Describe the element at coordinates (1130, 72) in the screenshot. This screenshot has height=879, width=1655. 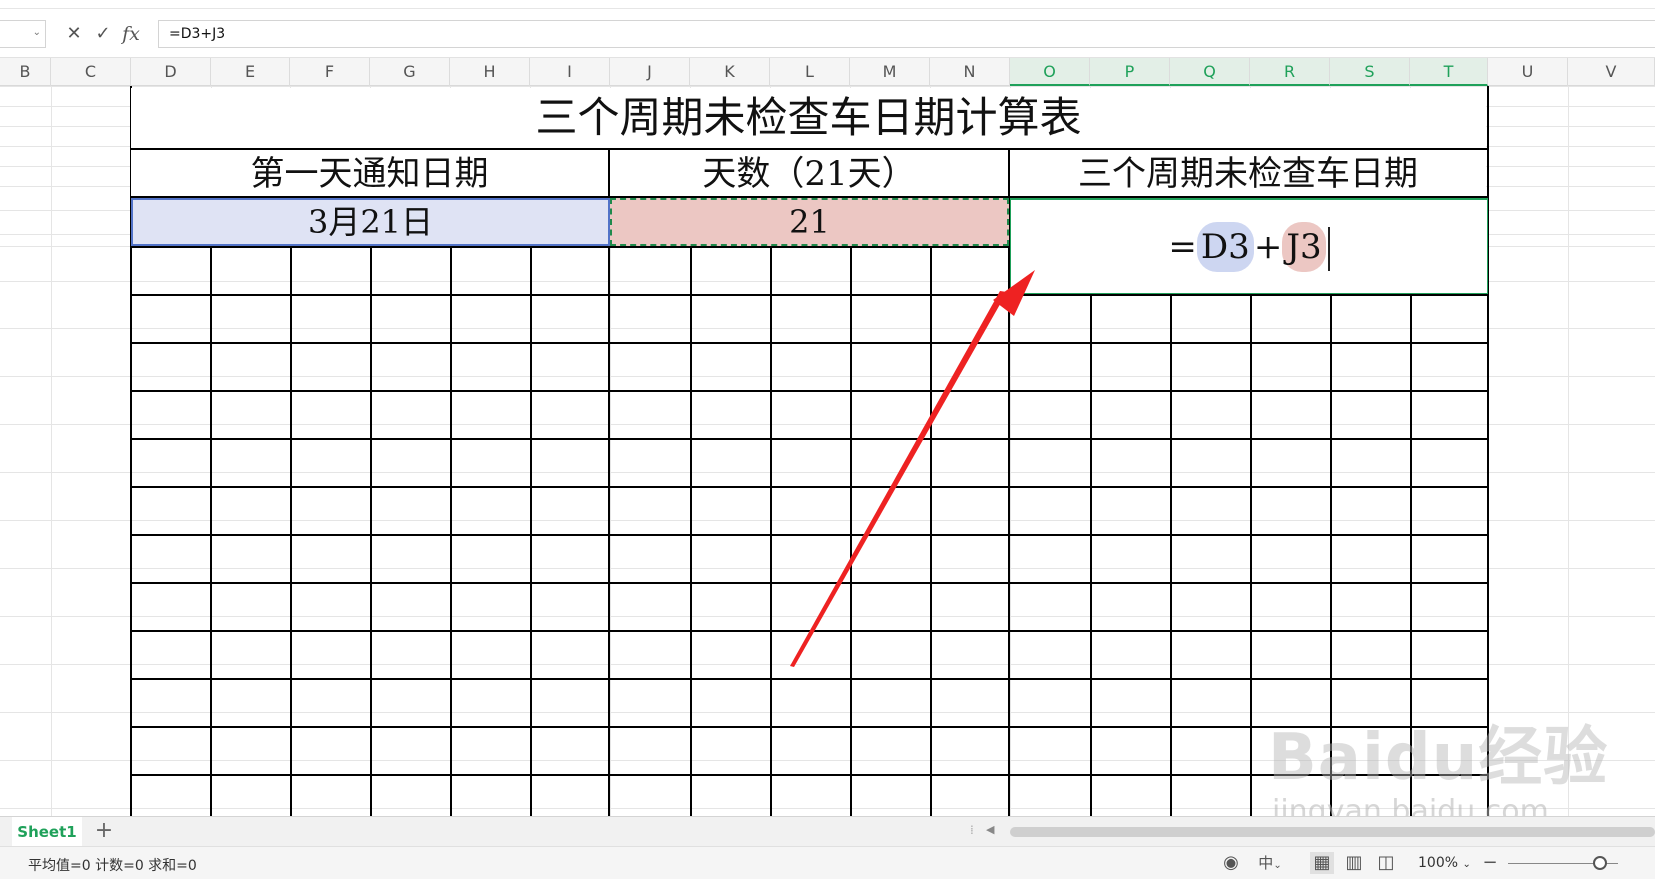
I see `column-header-p: P` at that location.